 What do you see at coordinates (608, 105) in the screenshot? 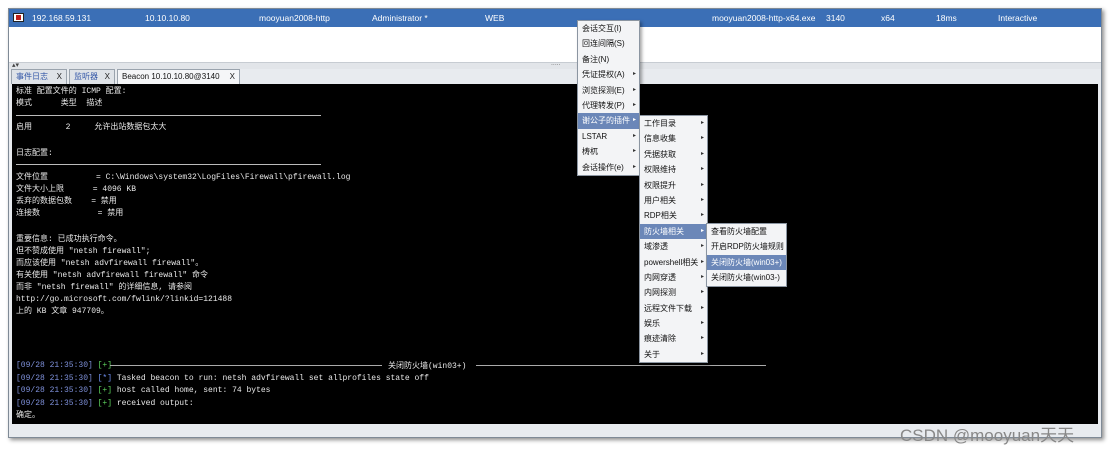
I see `menu-item-pivoting: 代理转发(P) ▸` at bounding box center [608, 105].